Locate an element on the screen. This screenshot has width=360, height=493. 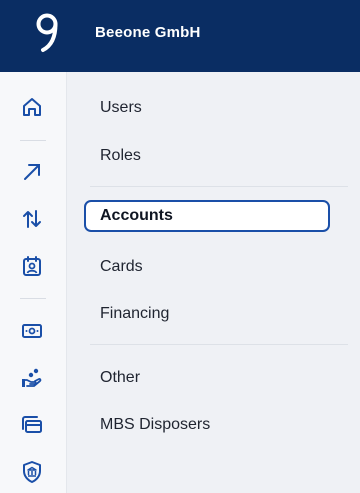
cards-icon is located at coordinates (32, 425).